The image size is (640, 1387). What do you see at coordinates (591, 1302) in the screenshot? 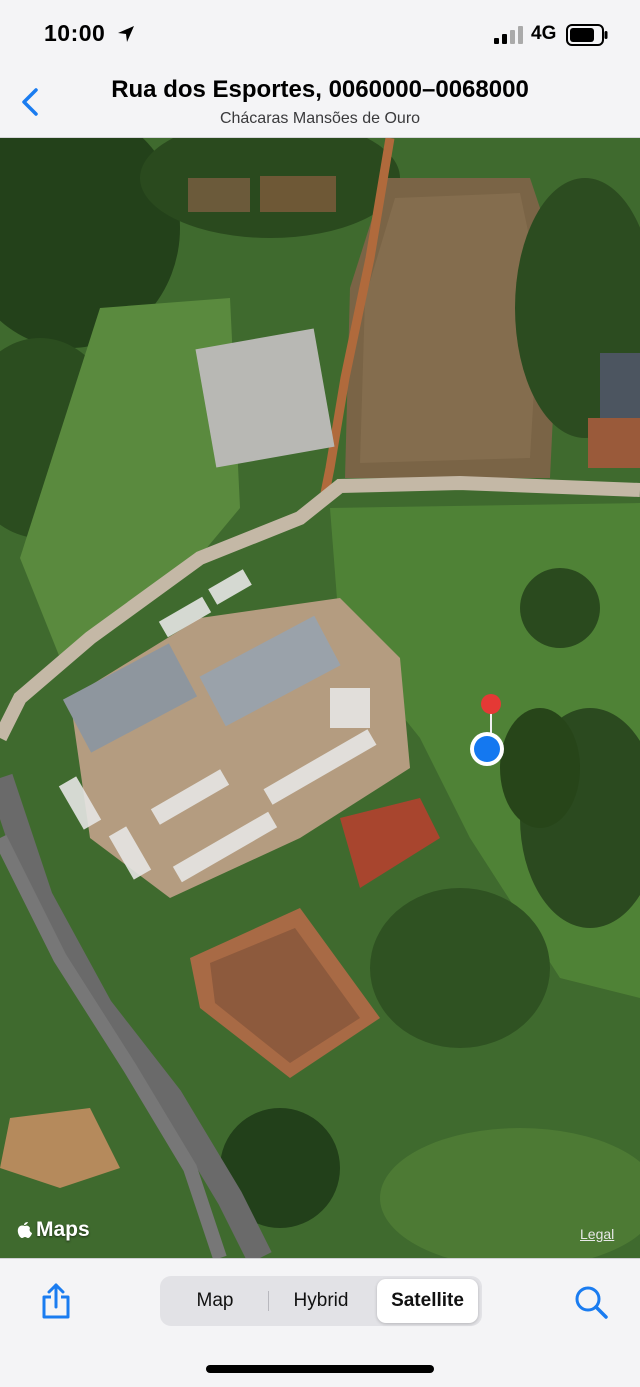
I see `search-icon` at bounding box center [591, 1302].